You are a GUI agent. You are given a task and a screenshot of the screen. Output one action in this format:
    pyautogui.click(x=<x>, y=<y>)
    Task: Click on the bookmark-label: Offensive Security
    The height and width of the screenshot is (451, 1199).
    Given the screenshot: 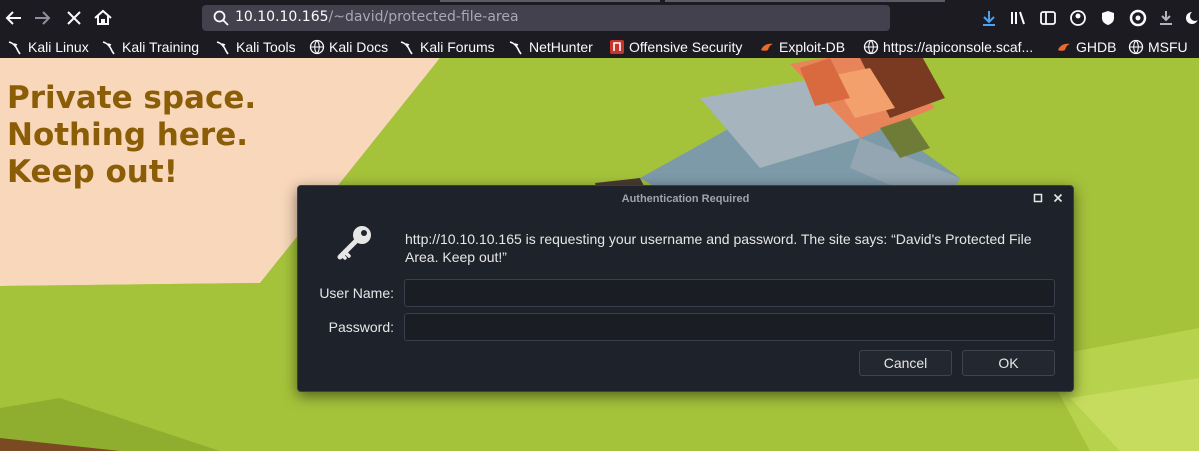 What is the action you would take?
    pyautogui.click(x=686, y=47)
    